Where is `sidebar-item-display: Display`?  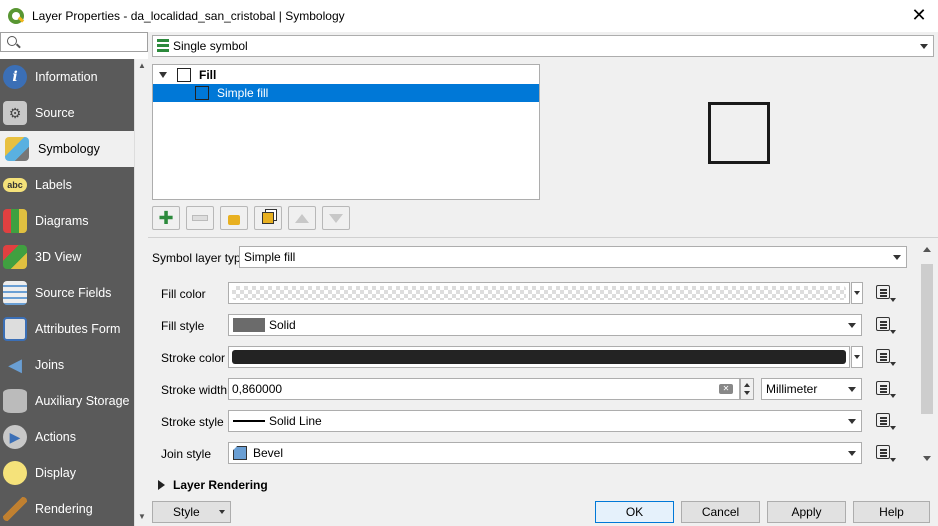
sidebar-item-display: Display is located at coordinates (67, 473).